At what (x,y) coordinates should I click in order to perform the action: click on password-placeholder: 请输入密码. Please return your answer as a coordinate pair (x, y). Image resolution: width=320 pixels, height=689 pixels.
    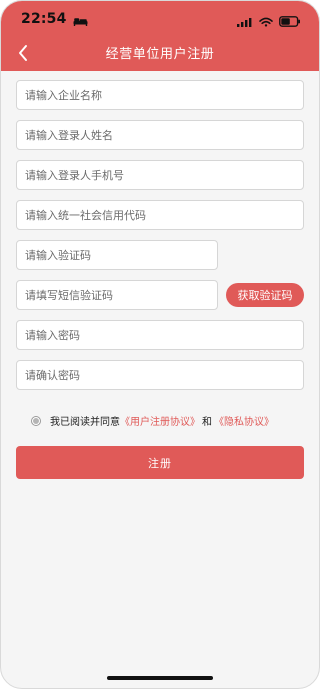
    Looking at the image, I should click on (52, 335).